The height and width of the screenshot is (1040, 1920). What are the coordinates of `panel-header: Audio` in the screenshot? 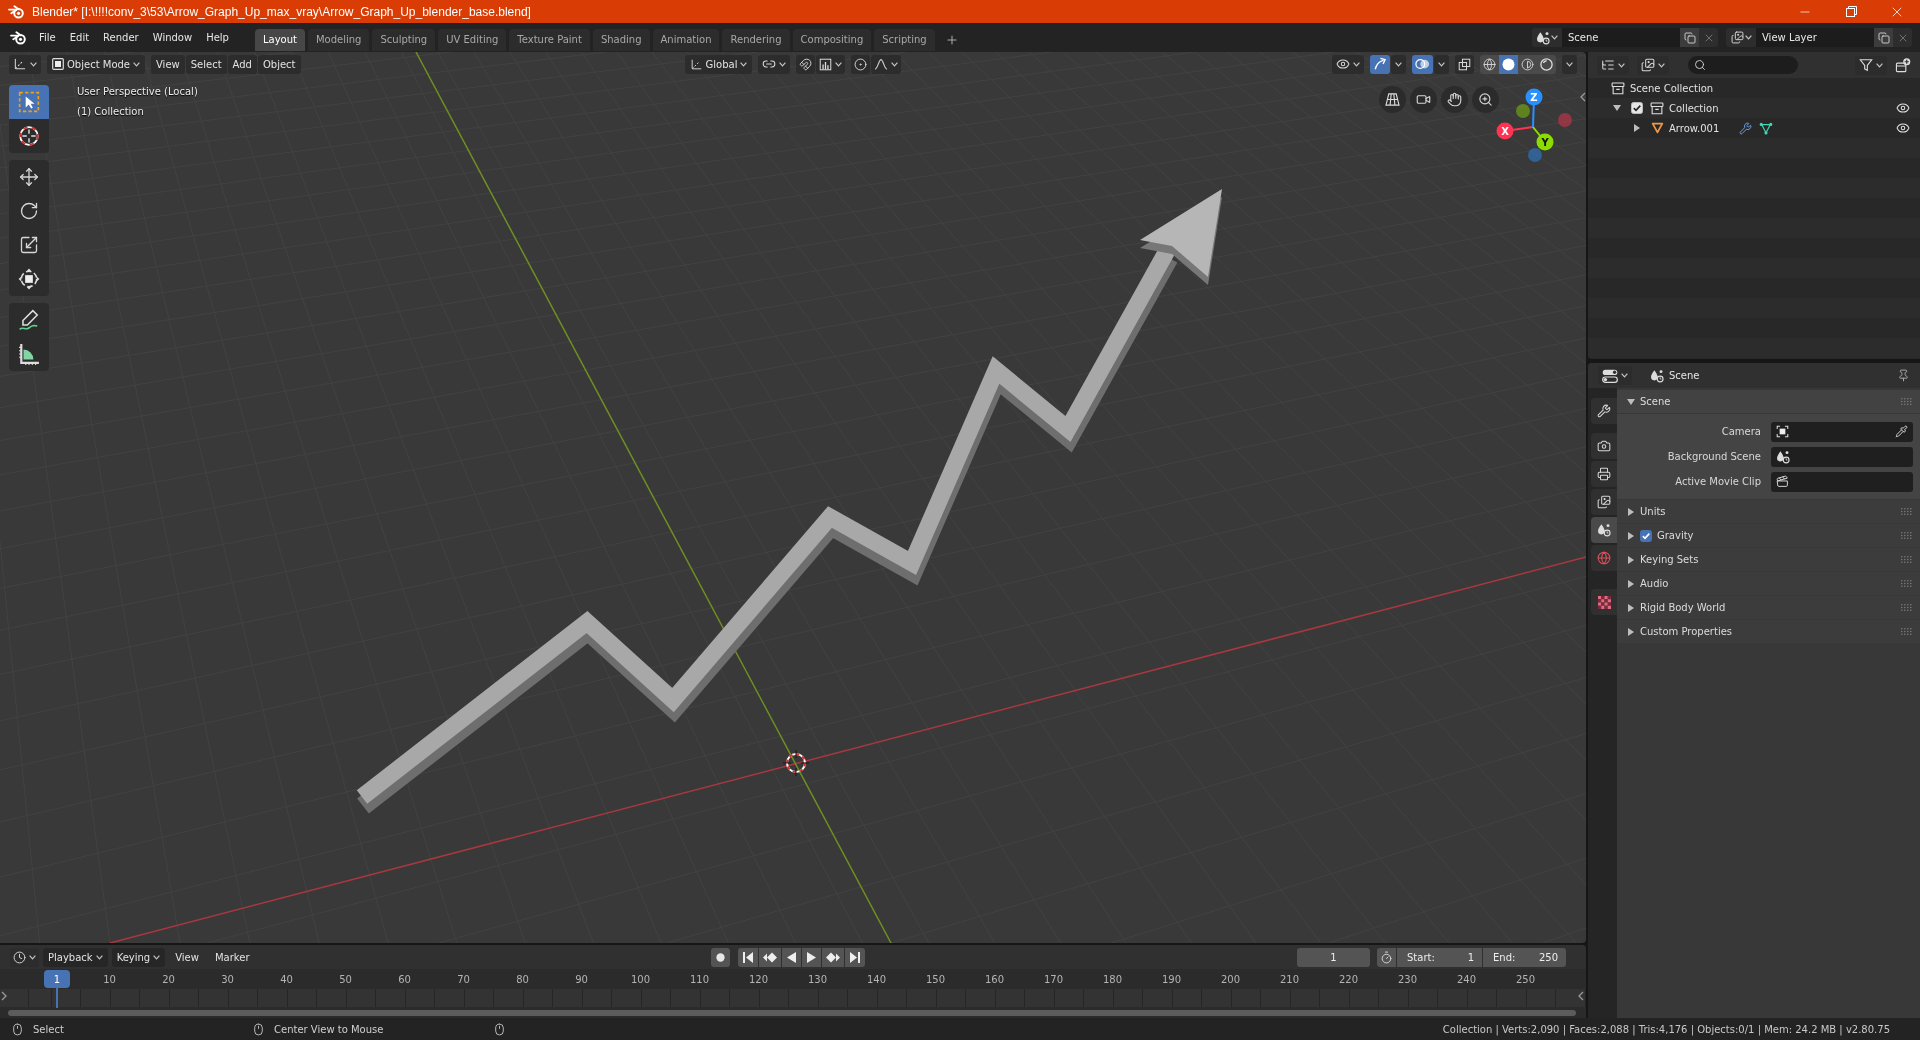 It's located at (1768, 583).